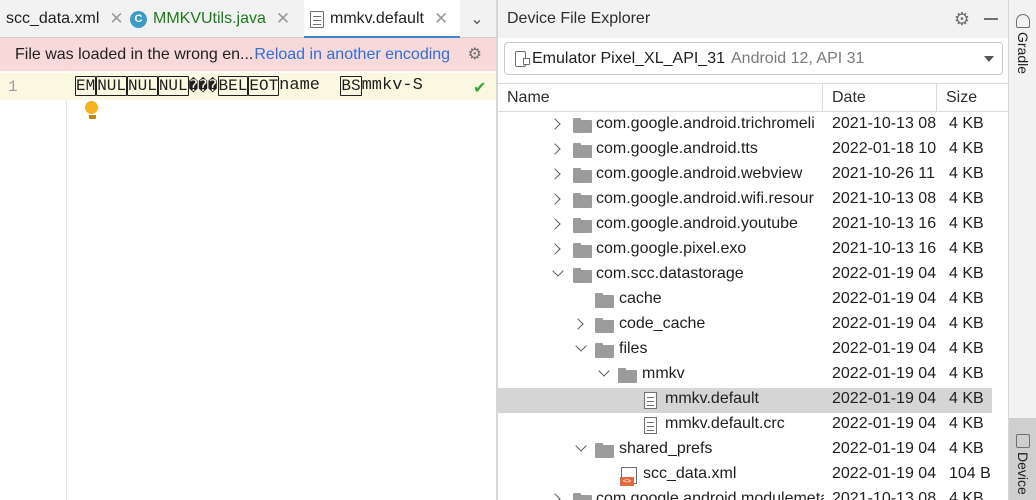 The image size is (1036, 500). Describe the element at coordinates (745, 475) in the screenshot. I see `tree-row: scc_data.xml 2022-01-19 04 104 B` at that location.